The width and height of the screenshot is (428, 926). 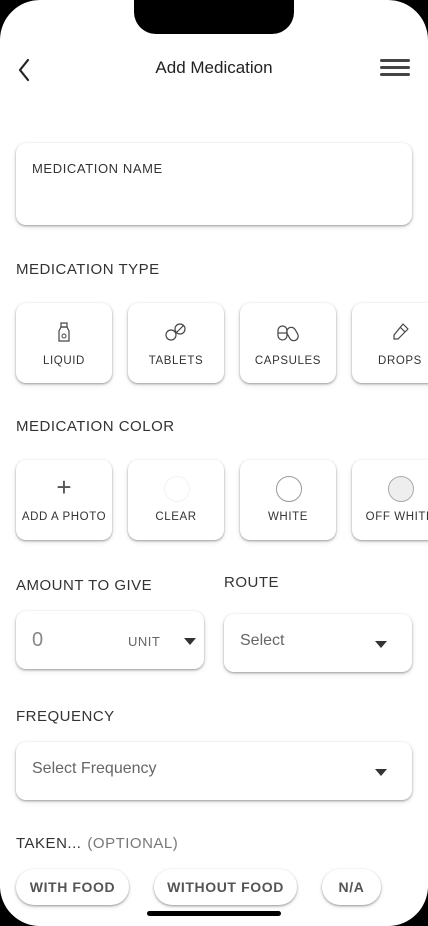 What do you see at coordinates (64, 332) in the screenshot?
I see `bottle-icon` at bounding box center [64, 332].